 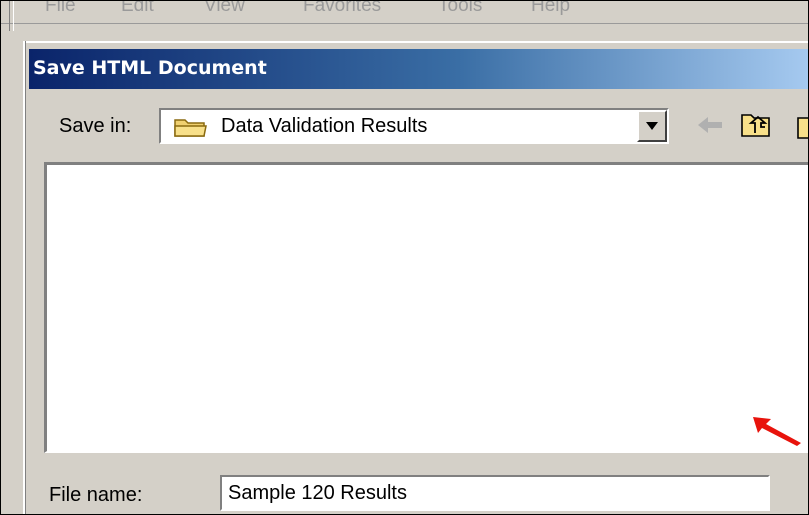 I want to click on save-in-label: Save in:, so click(x=95, y=126).